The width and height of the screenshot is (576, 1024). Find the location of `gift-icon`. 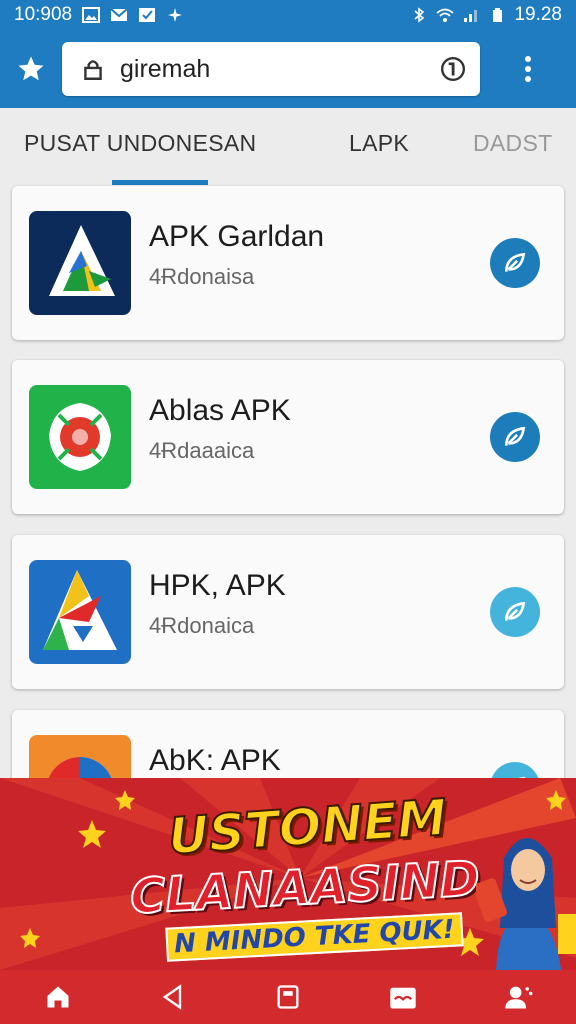

gift-icon is located at coordinates (403, 998).